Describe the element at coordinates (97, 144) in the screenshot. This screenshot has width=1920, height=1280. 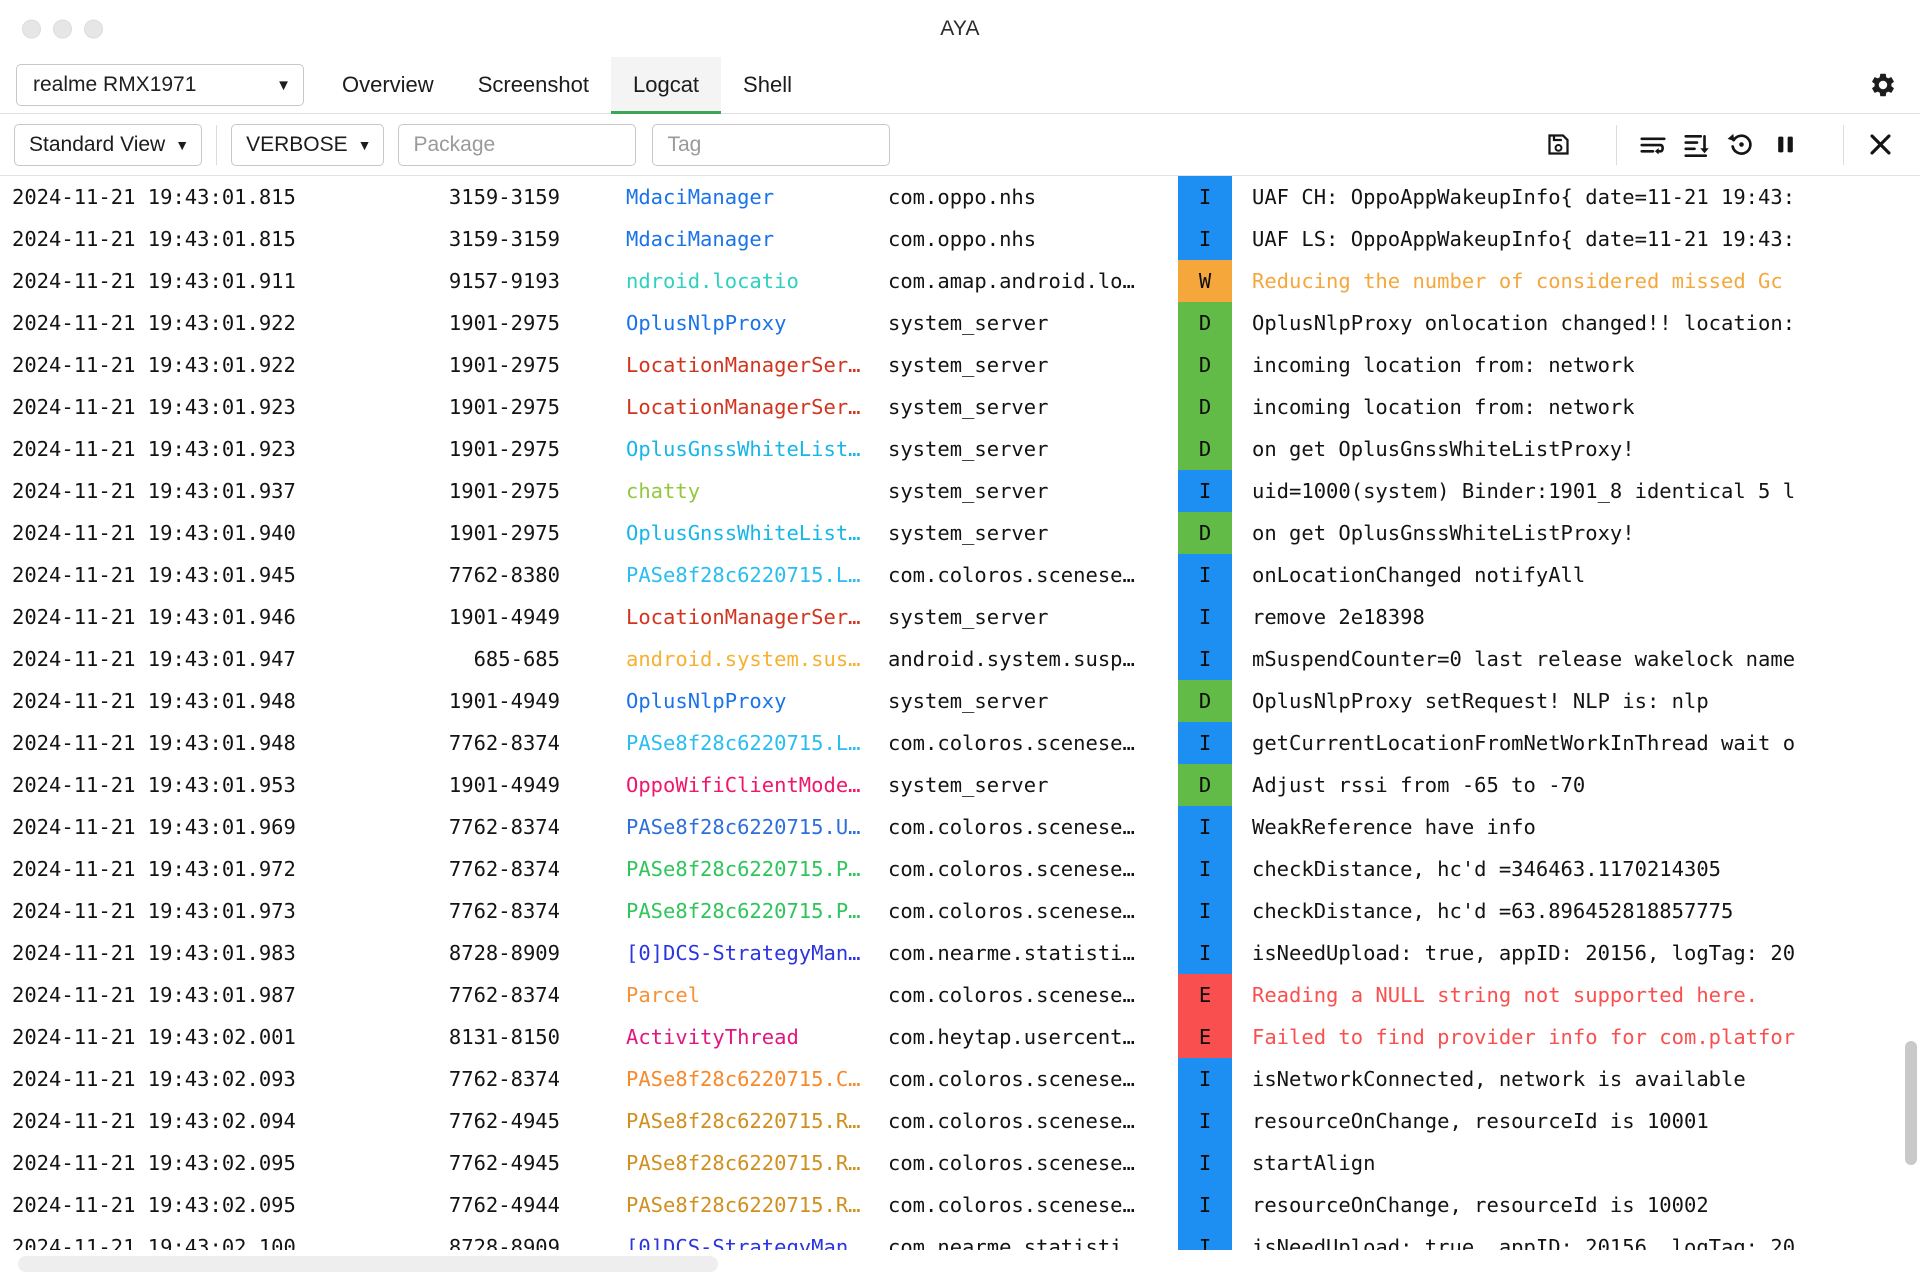
I see `view-mode-label: Standard View` at that location.